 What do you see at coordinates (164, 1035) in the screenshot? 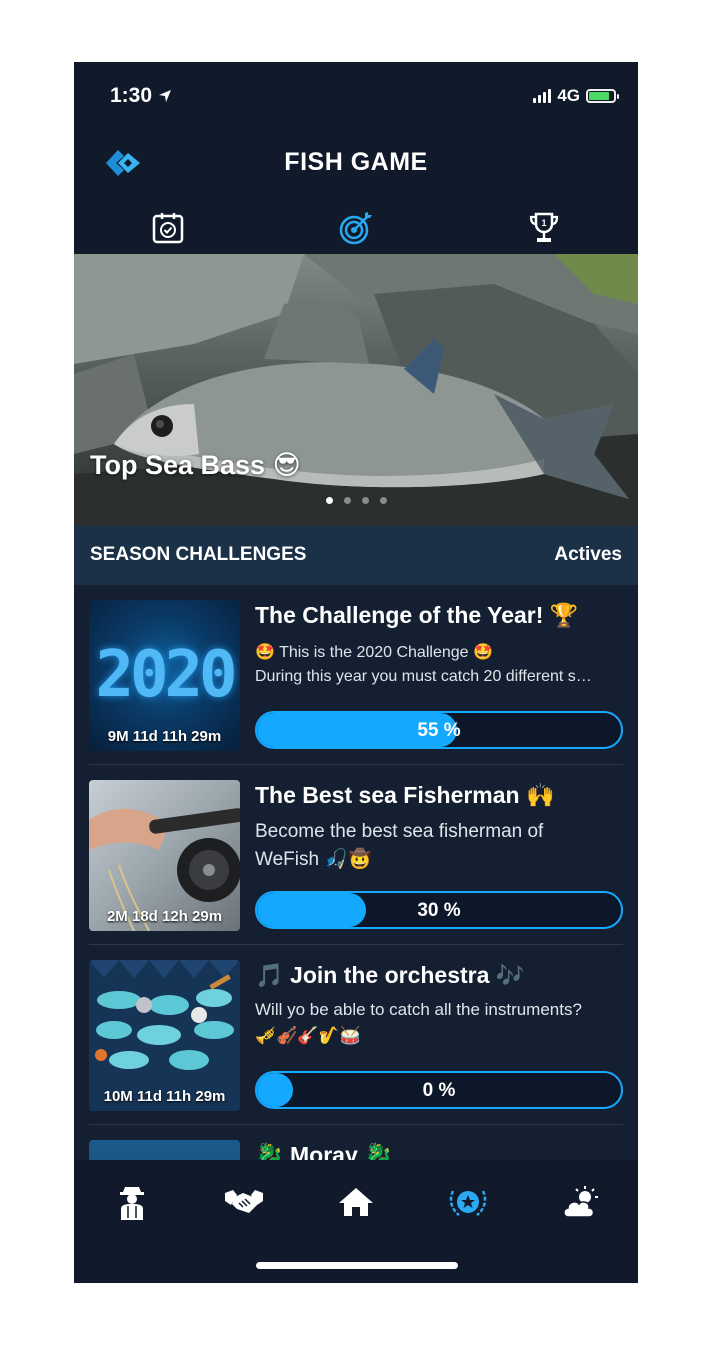
I see `challenge-thumbnail: 10M 11d 11h 29m` at bounding box center [164, 1035].